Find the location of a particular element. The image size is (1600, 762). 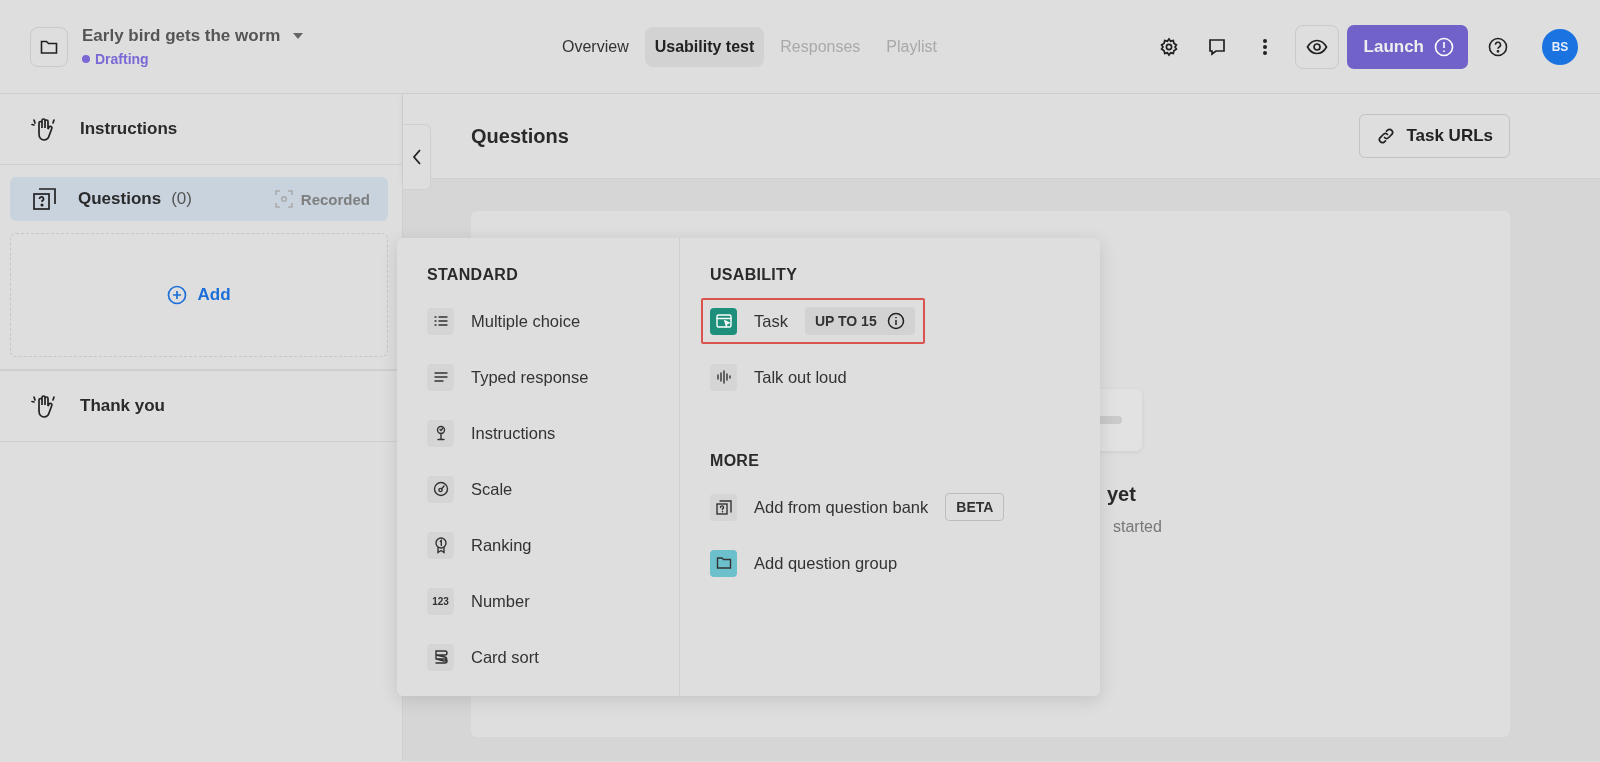

eye-icon is located at coordinates (1316, 46).